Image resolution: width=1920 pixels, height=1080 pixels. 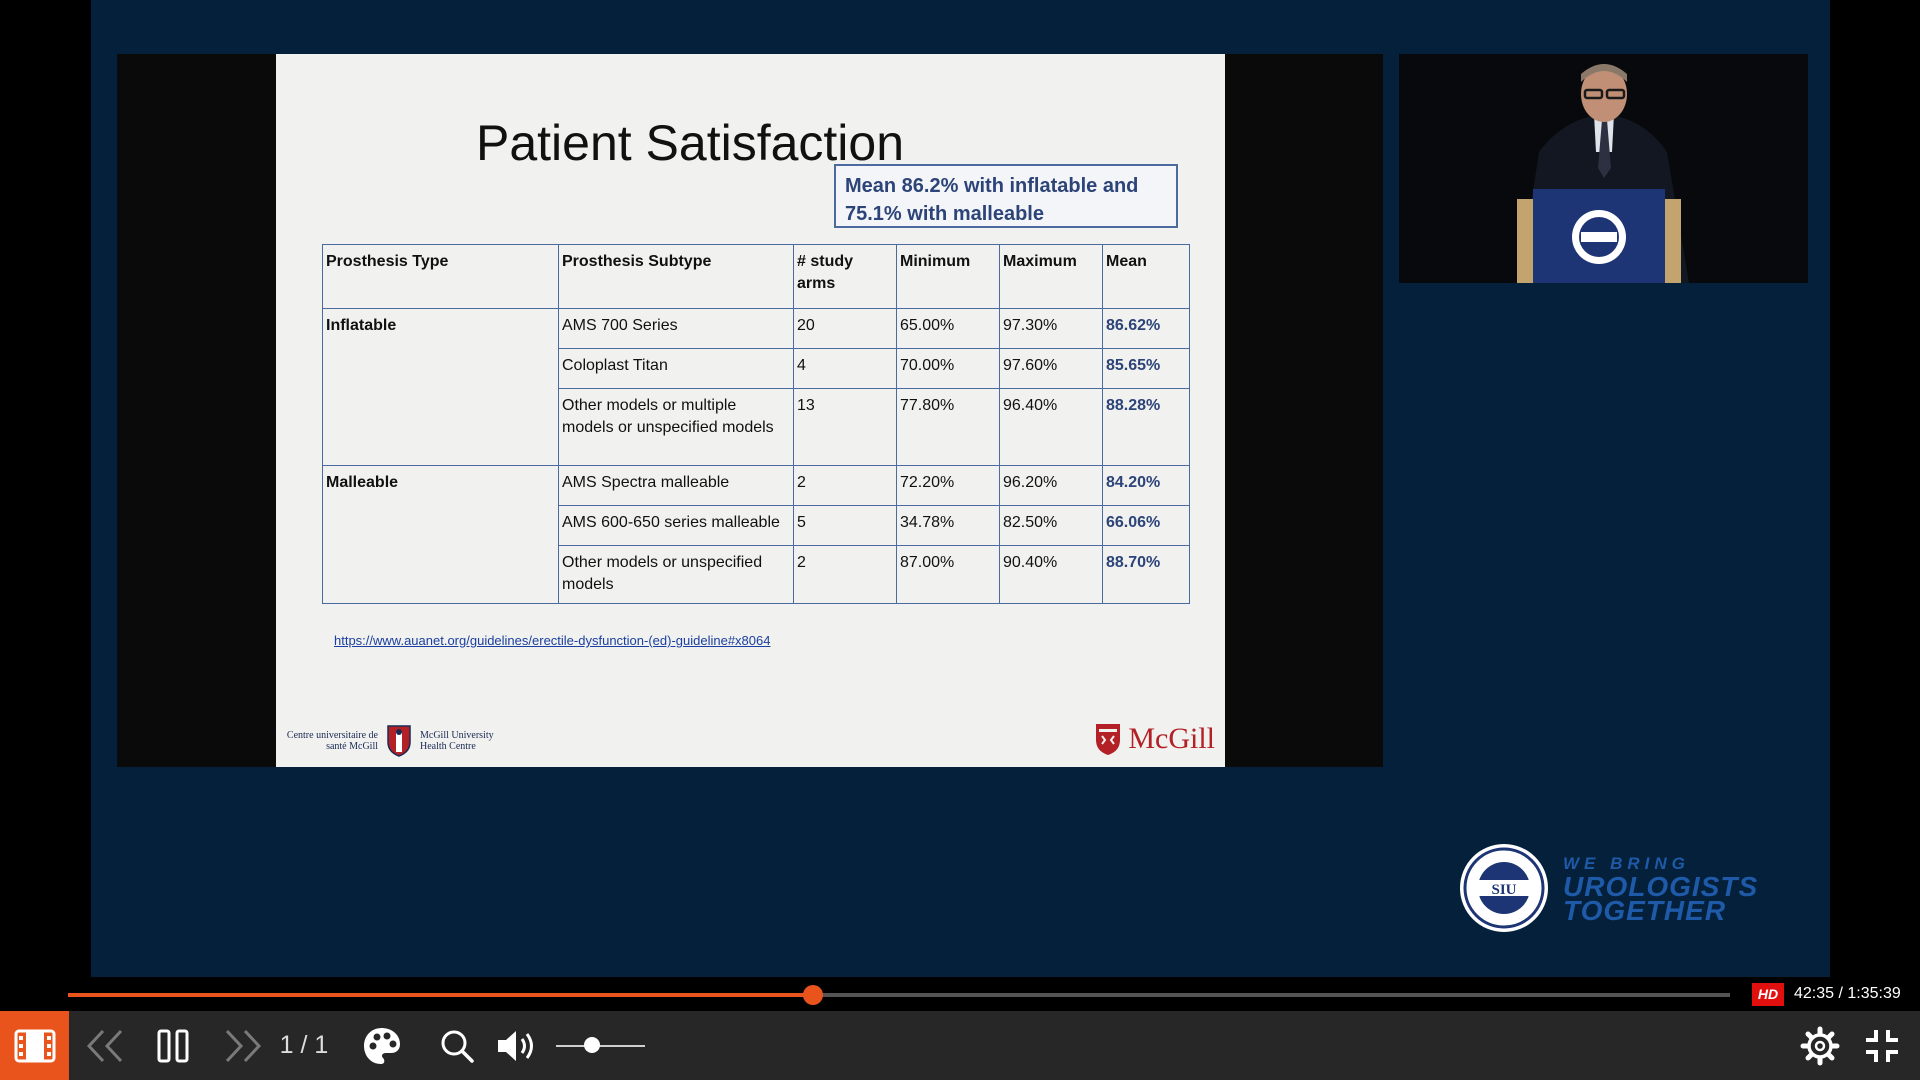 I want to click on gear-icon, so click(x=1820, y=1045).